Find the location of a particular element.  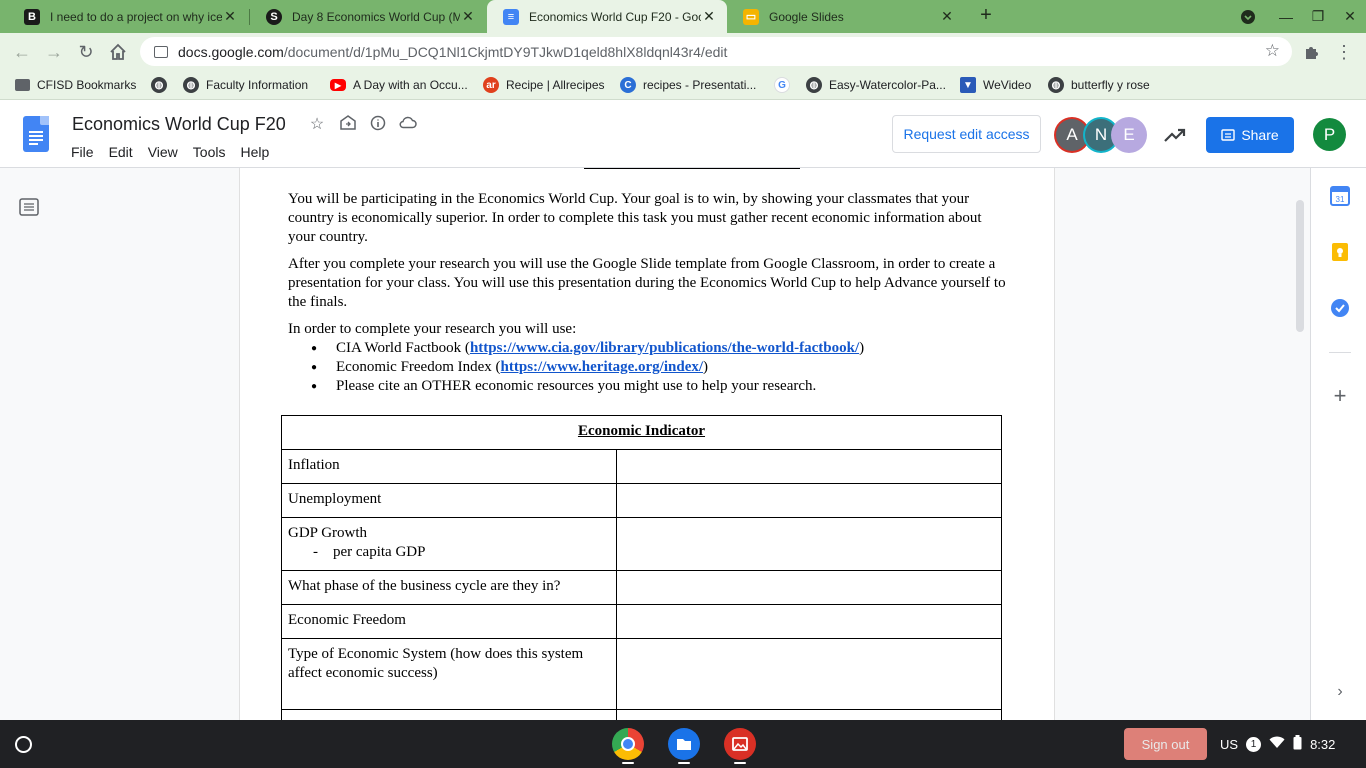

forward-button: → is located at coordinates (54, 52).